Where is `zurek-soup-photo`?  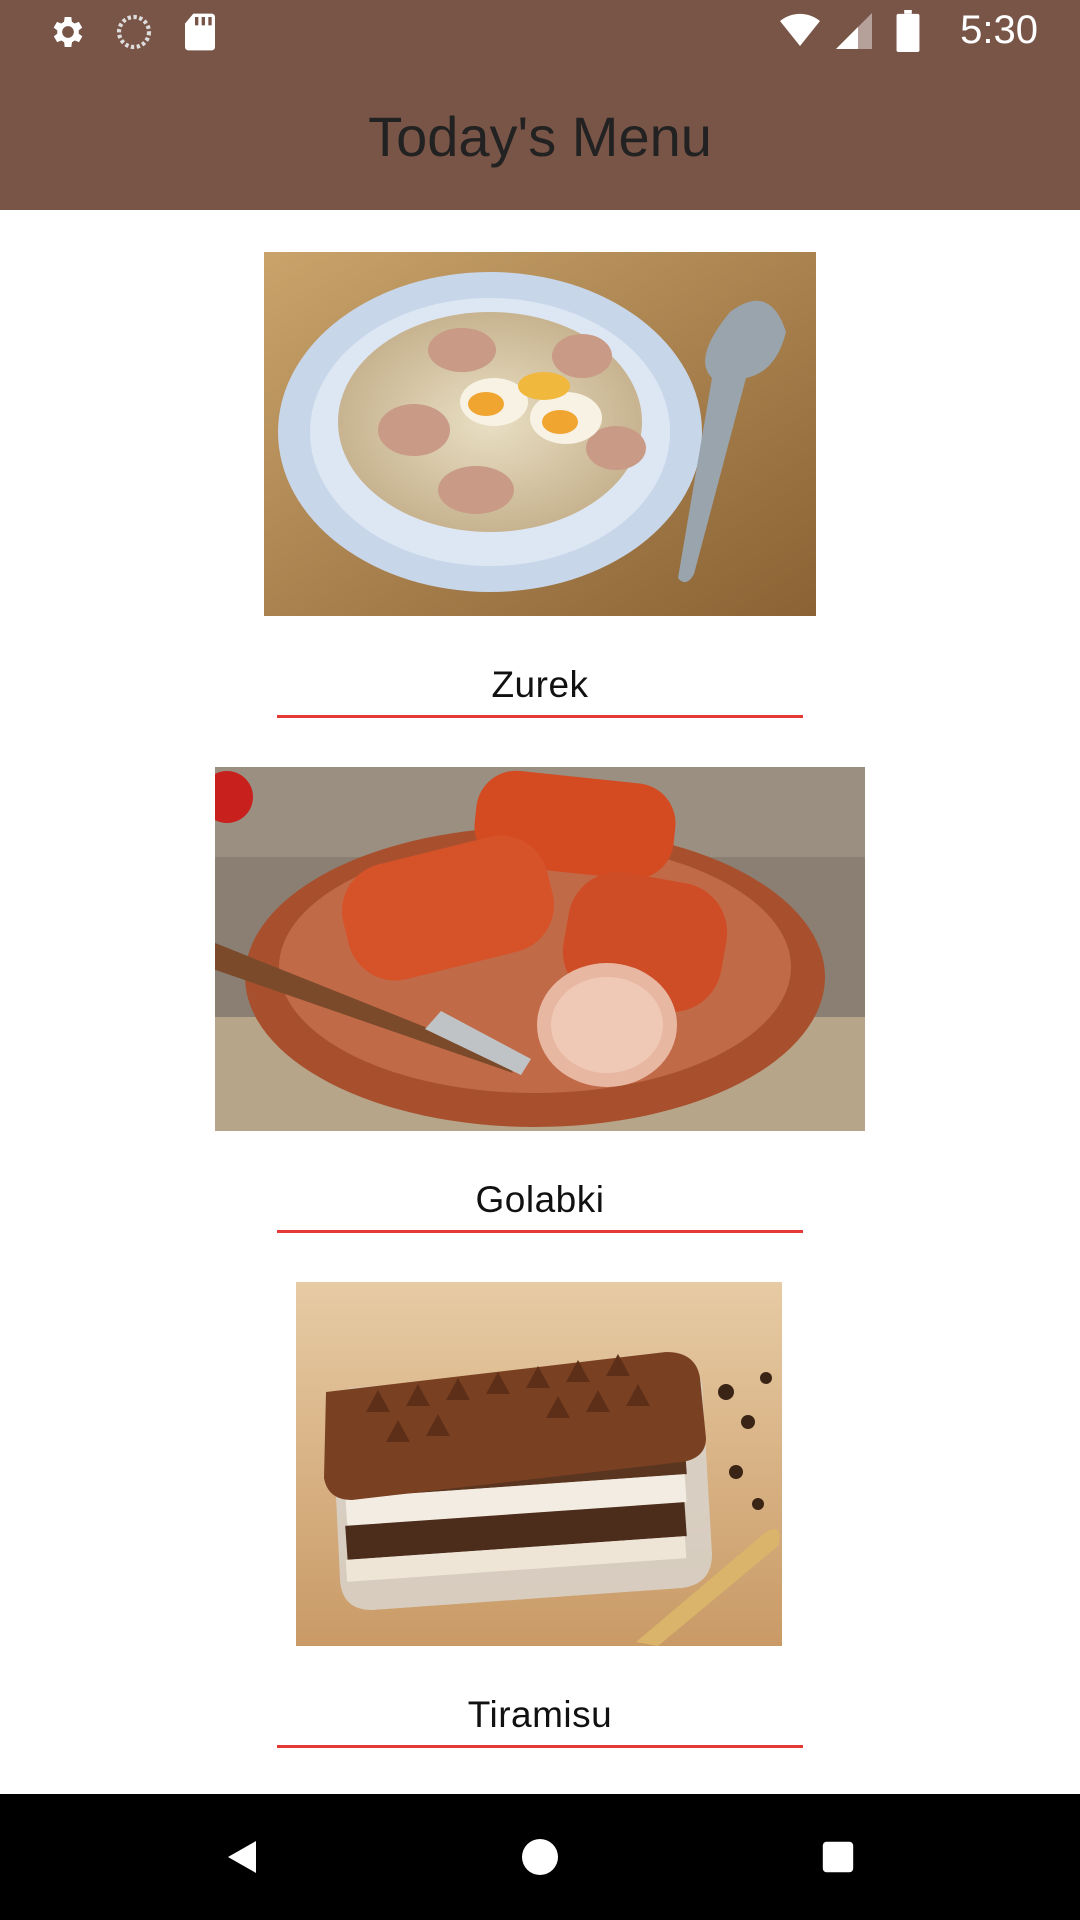 zurek-soup-photo is located at coordinates (540, 434).